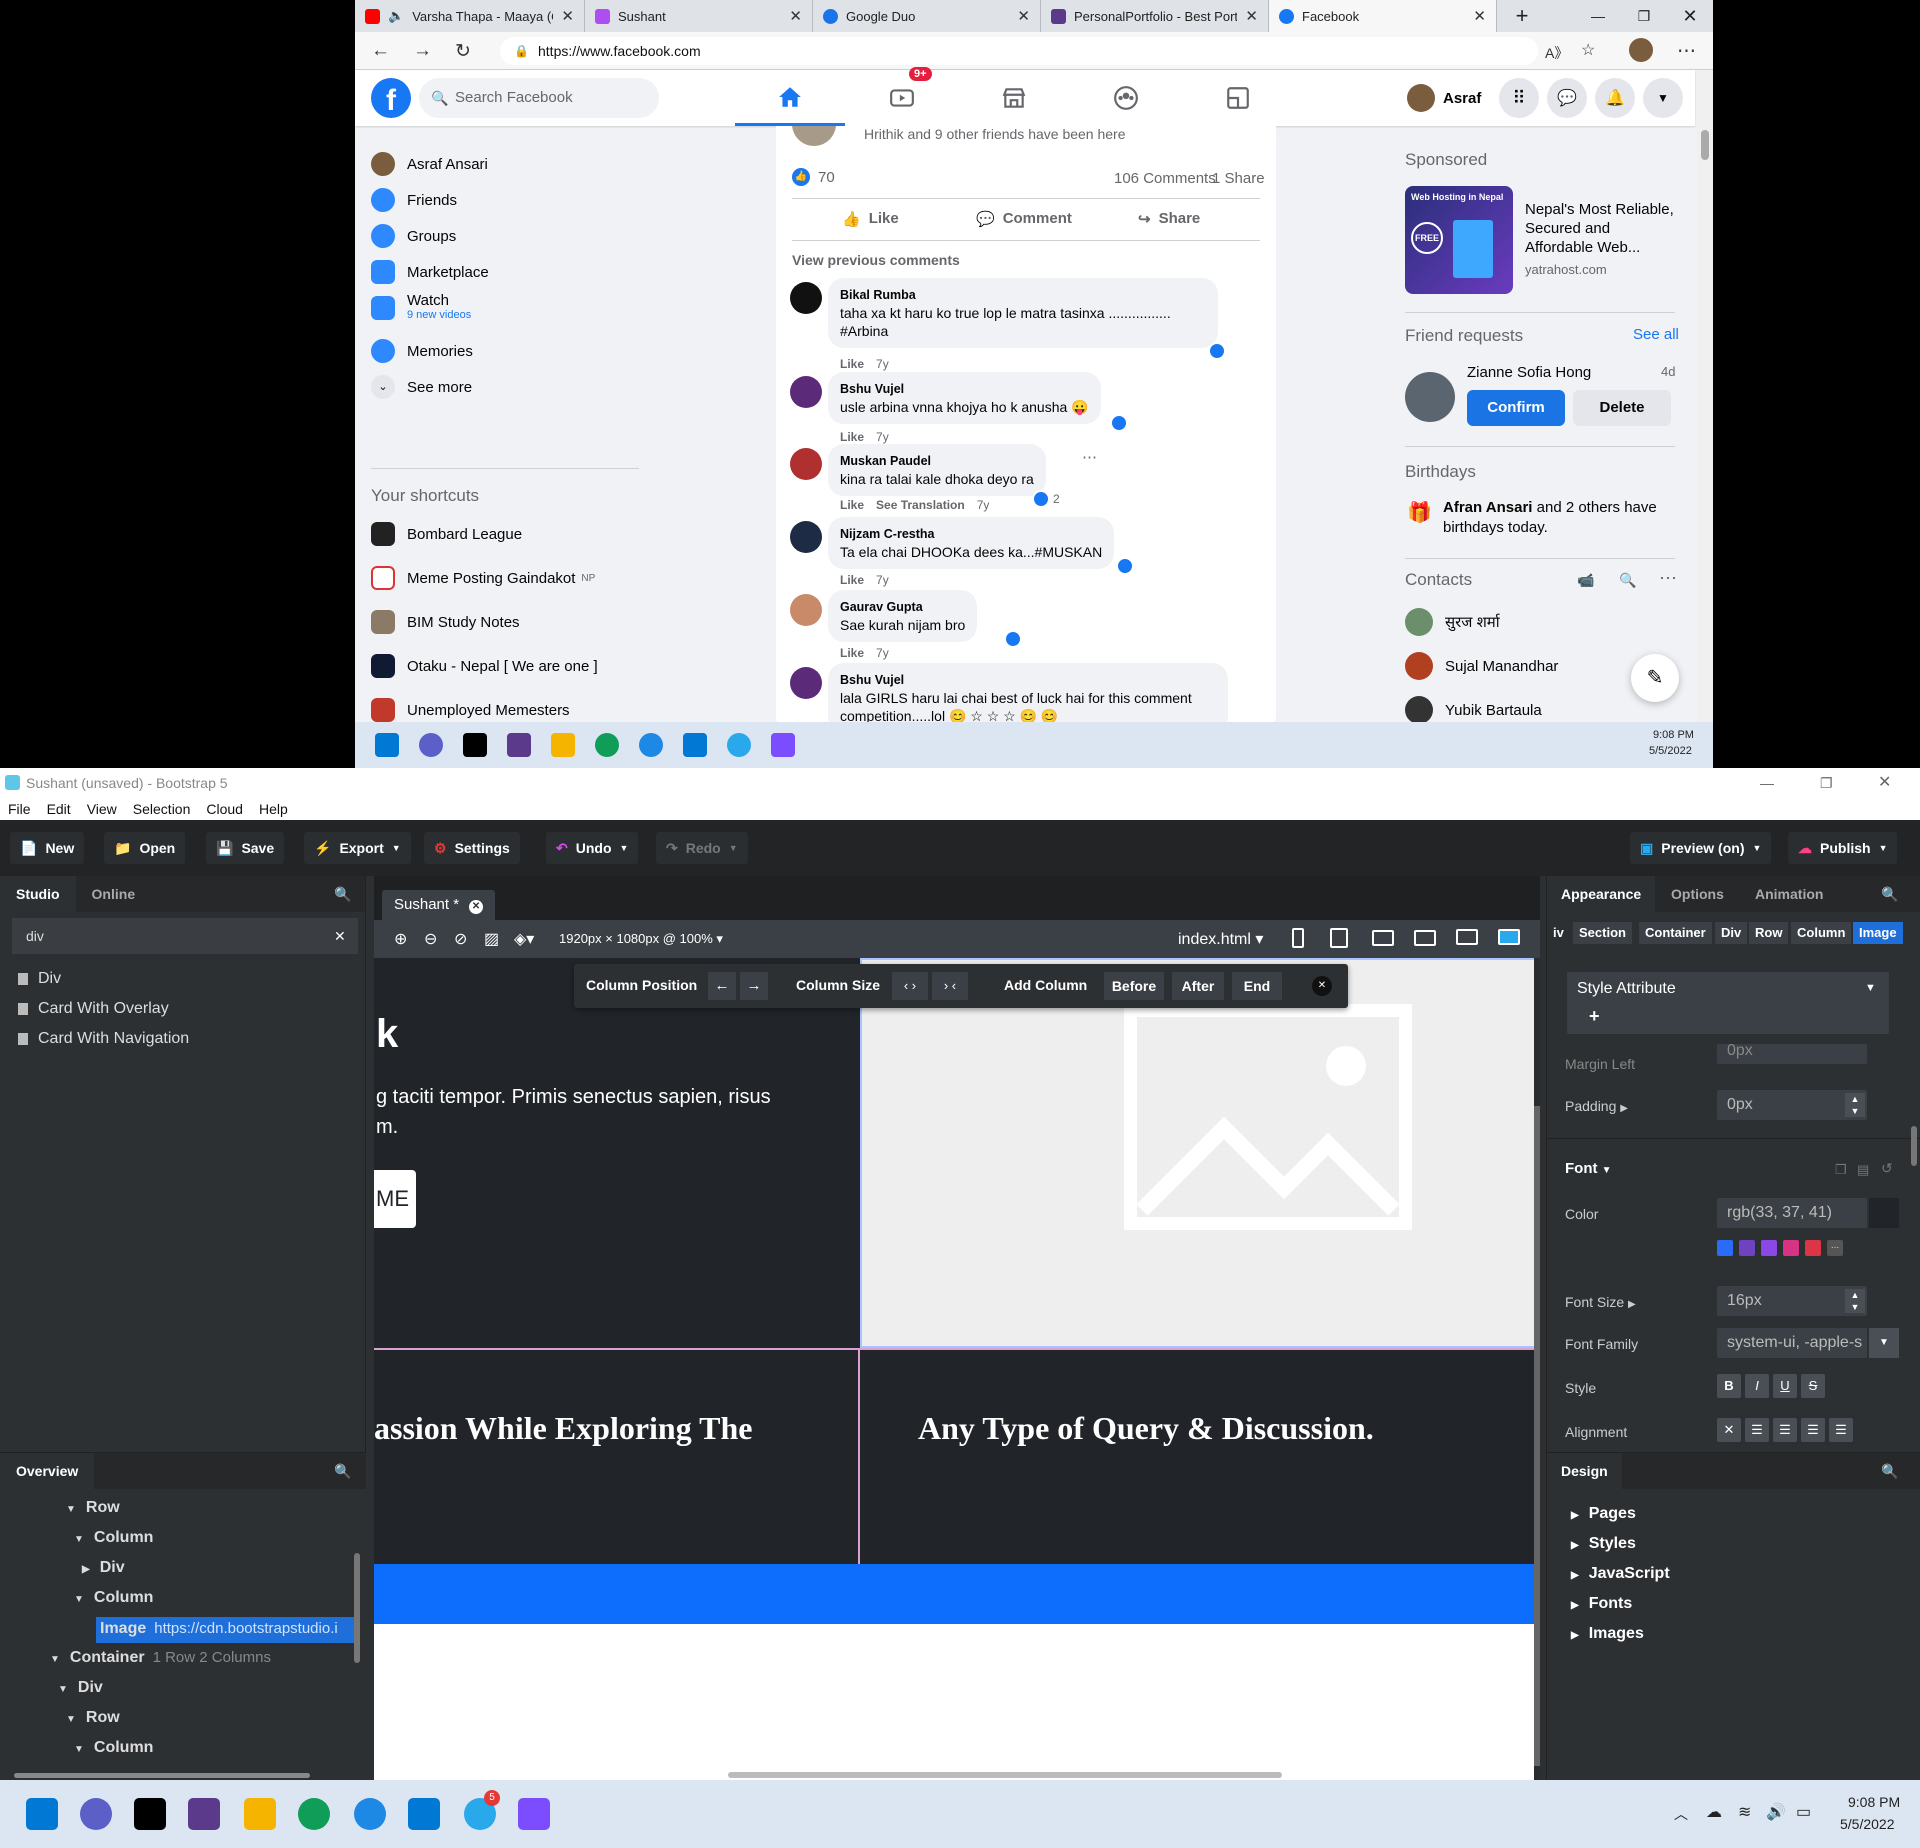  What do you see at coordinates (1588, 50) in the screenshot?
I see `favorite-icon: ☆` at bounding box center [1588, 50].